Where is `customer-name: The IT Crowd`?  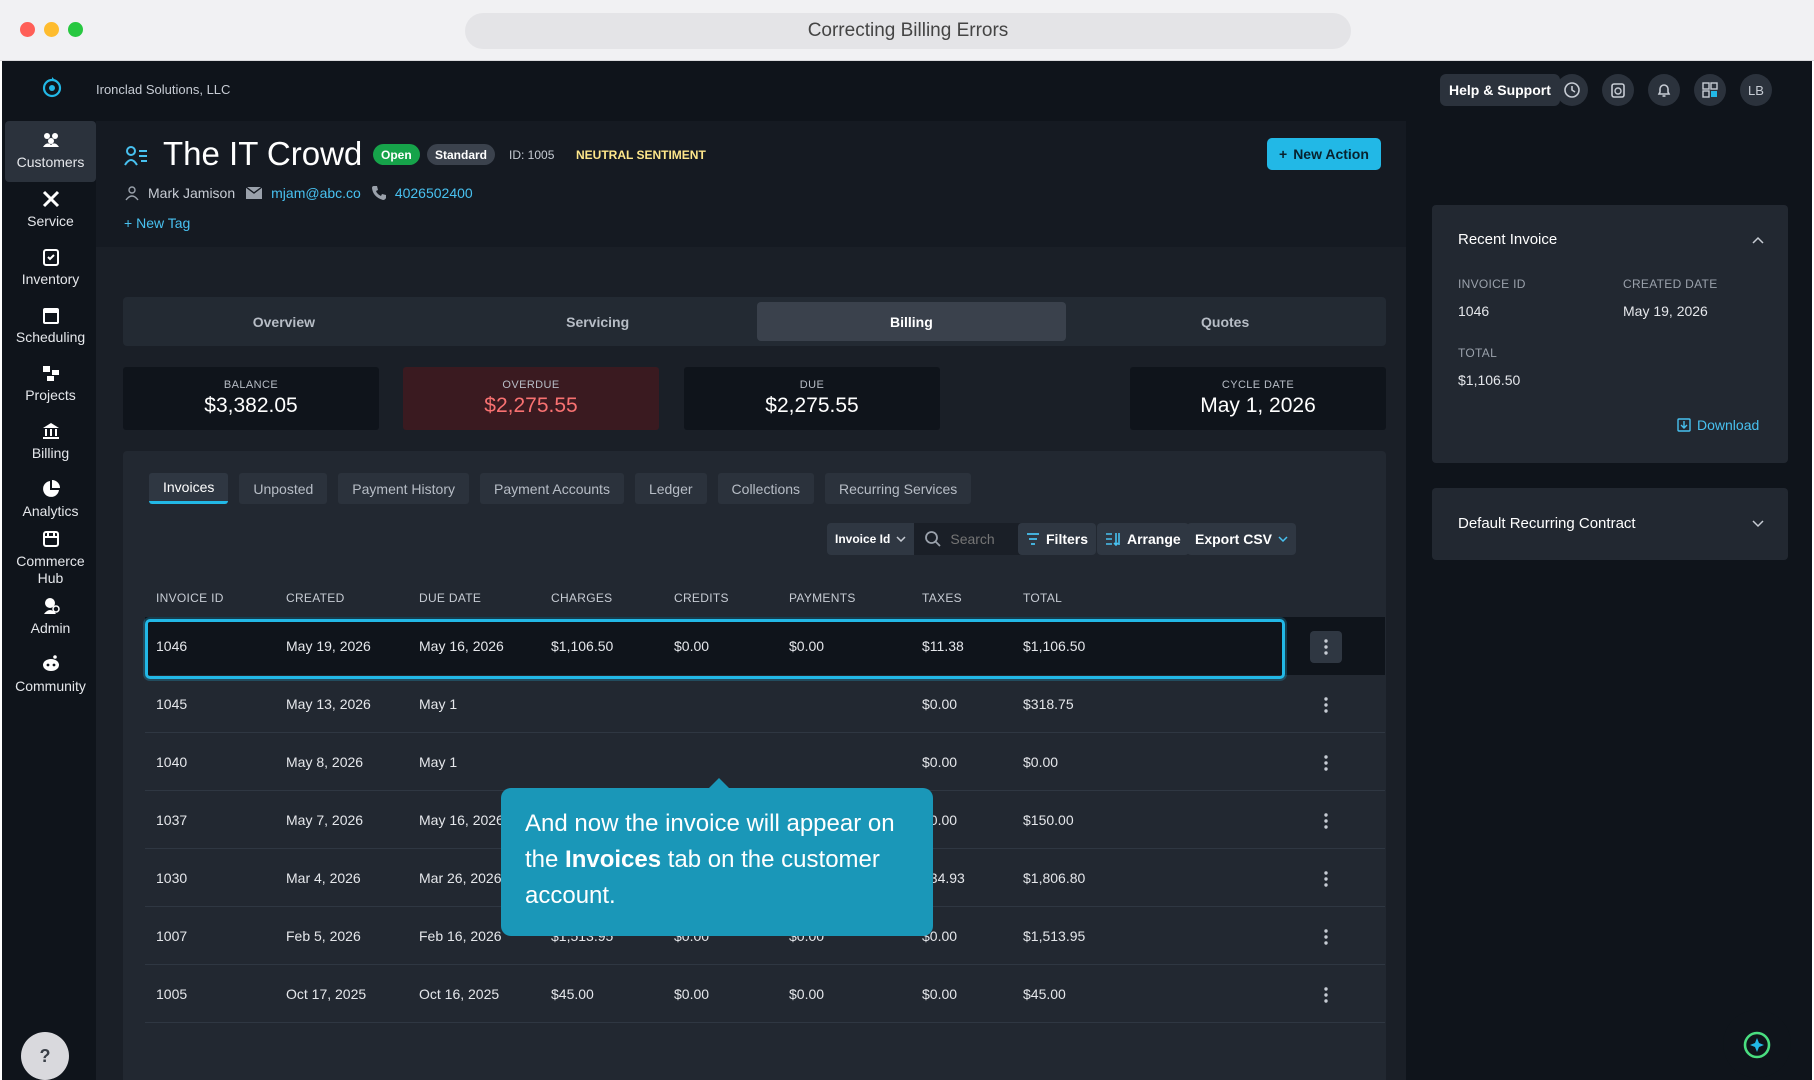 customer-name: The IT Crowd is located at coordinates (263, 153).